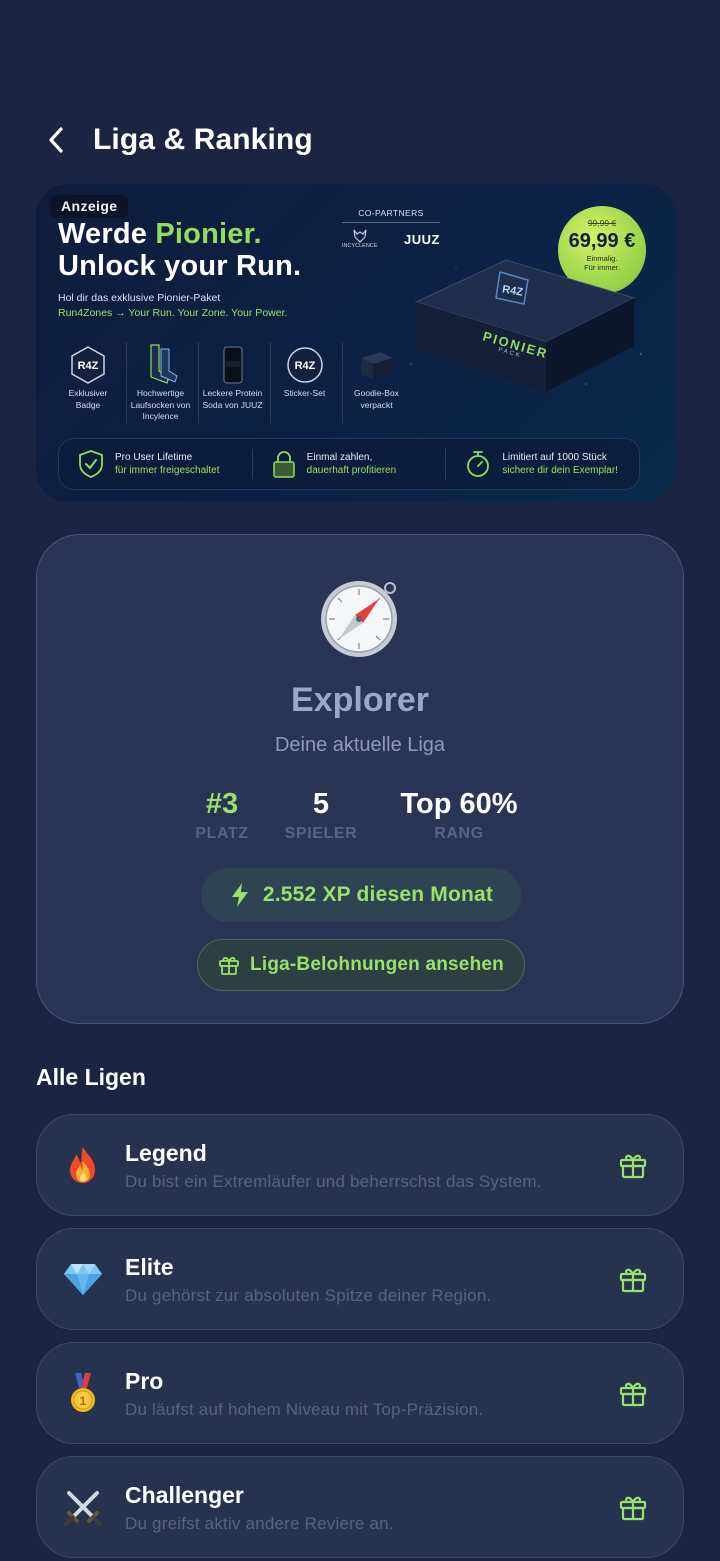 The height and width of the screenshot is (1561, 720). Describe the element at coordinates (391, 215) in the screenshot. I see `co-partners-title: CO-PARTNERS` at that location.